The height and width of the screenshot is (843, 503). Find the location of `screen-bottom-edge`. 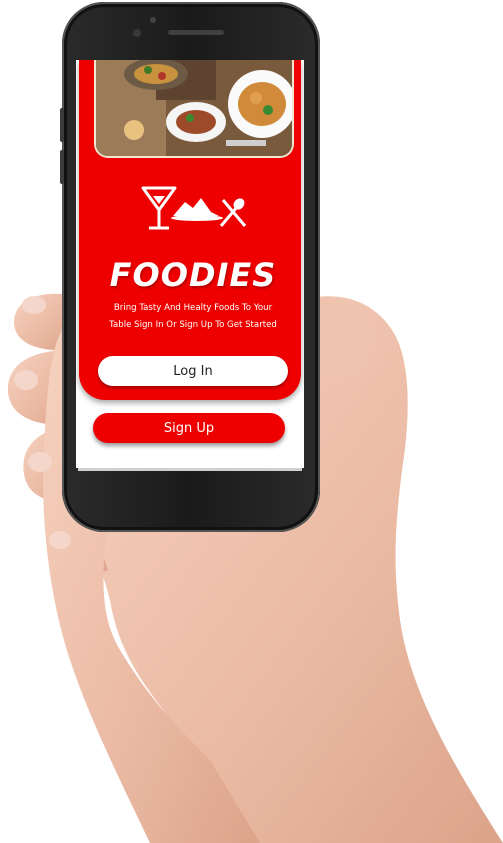

screen-bottom-edge is located at coordinates (190, 469).